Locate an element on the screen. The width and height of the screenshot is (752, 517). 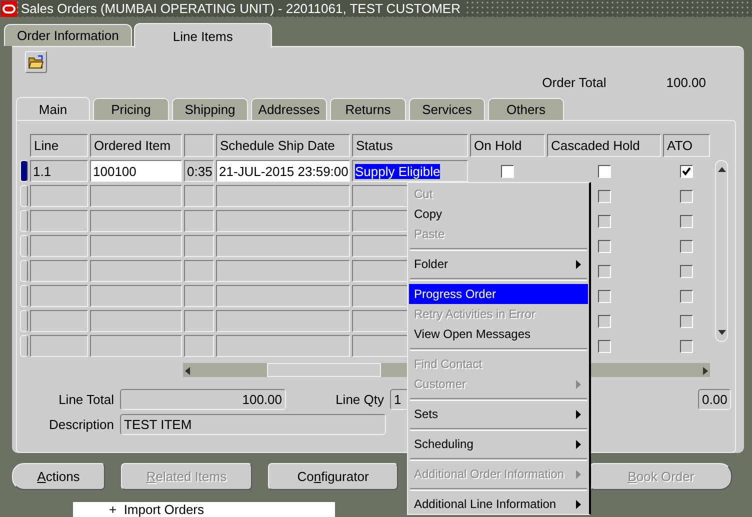
menu-item: Sets is located at coordinates (498, 414).